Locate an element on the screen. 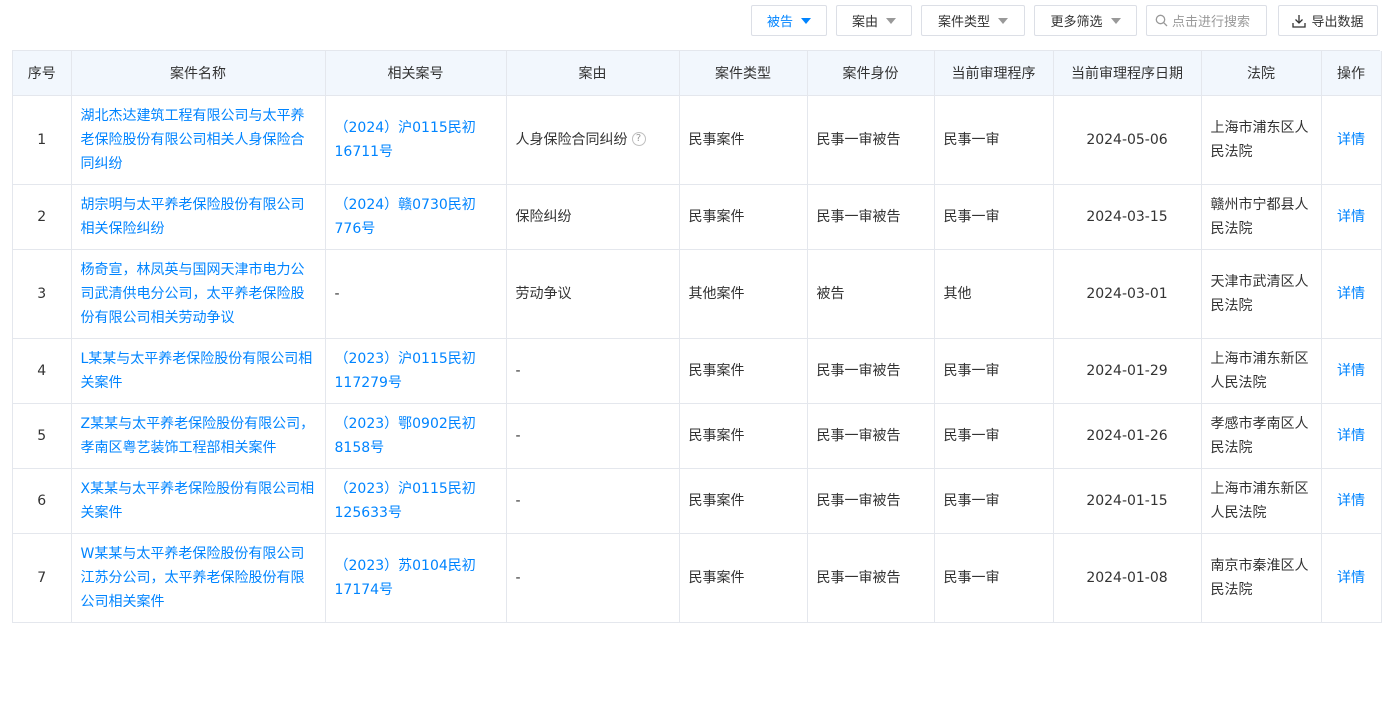  defendant-filter-dropdown: 被告 is located at coordinates (789, 20).